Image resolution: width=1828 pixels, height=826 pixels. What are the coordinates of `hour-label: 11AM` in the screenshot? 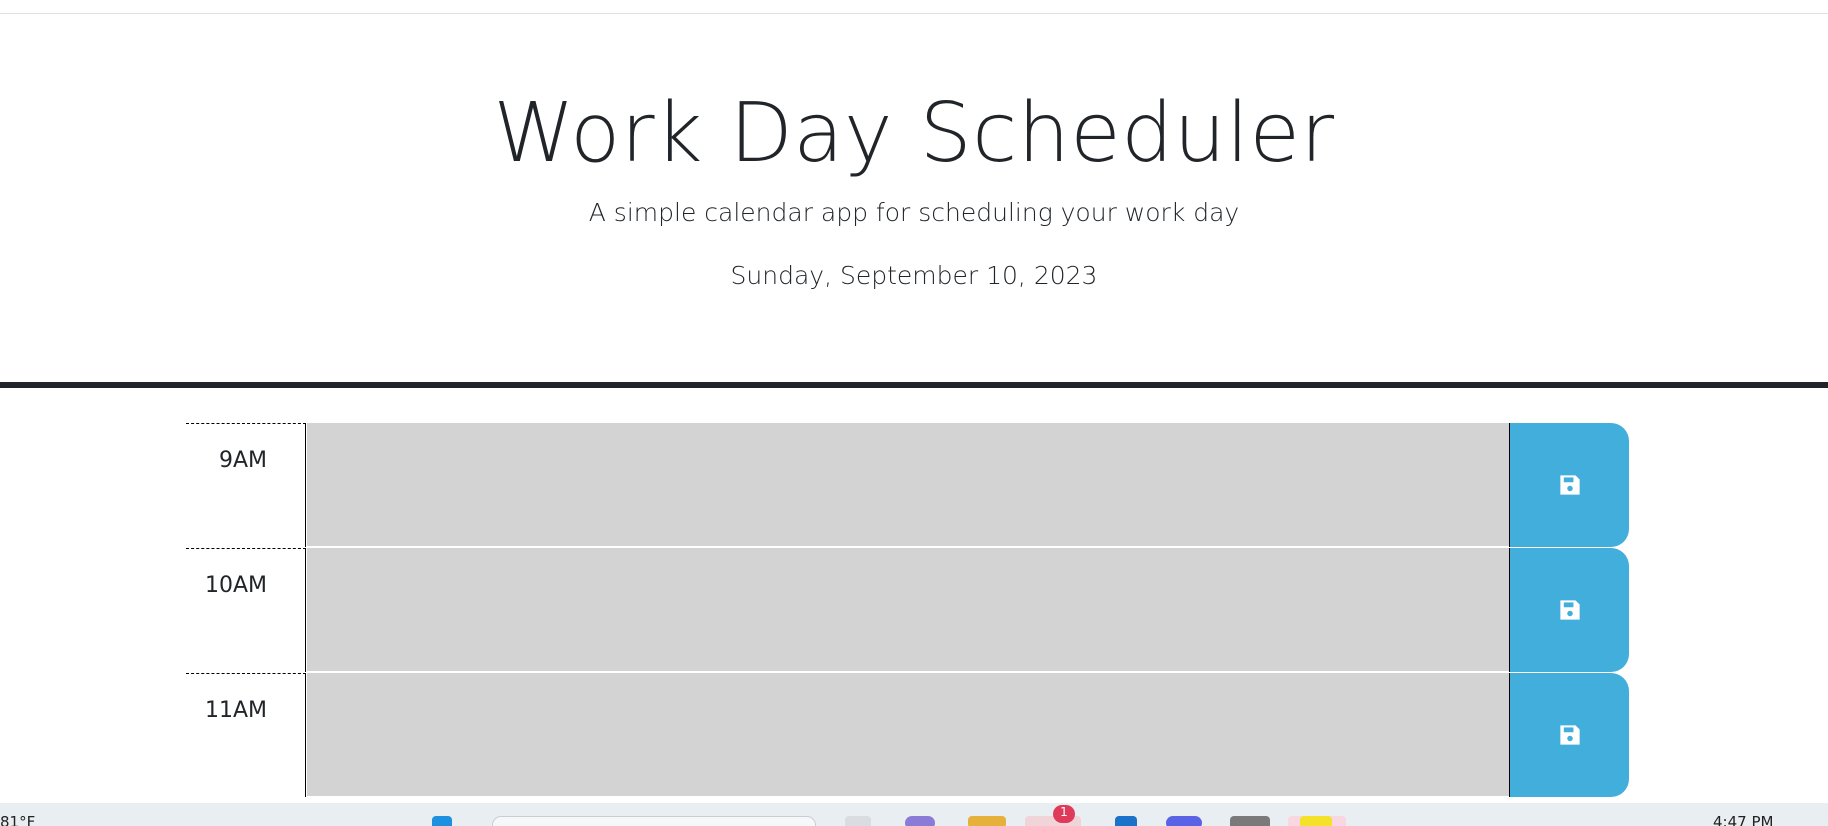 It's located at (246, 735).